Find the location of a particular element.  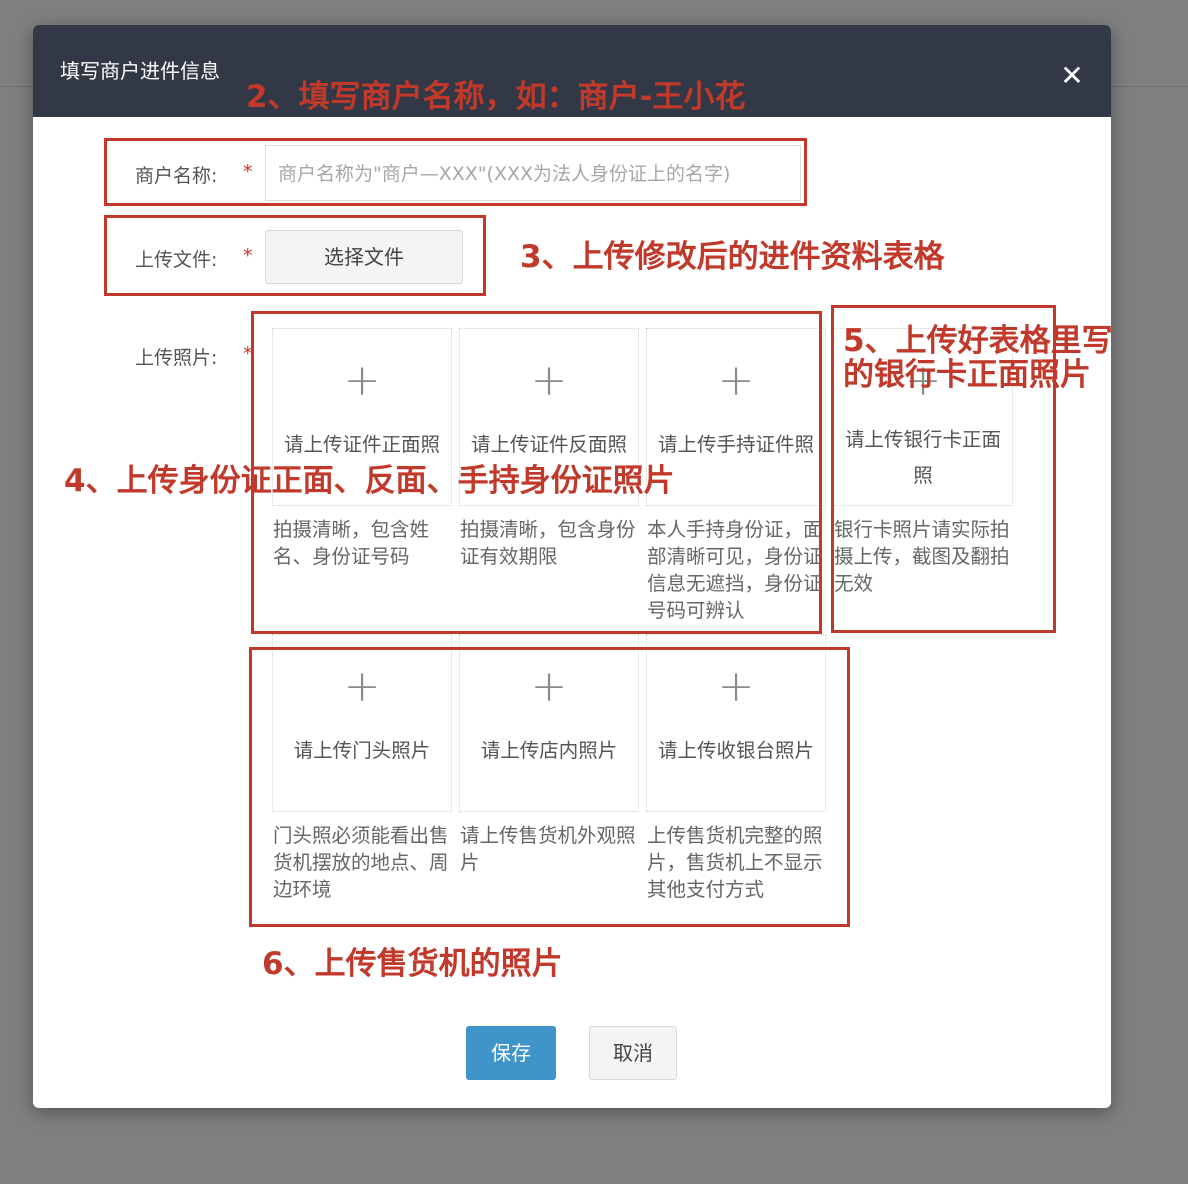

close-icon: ✕ is located at coordinates (1072, 76).